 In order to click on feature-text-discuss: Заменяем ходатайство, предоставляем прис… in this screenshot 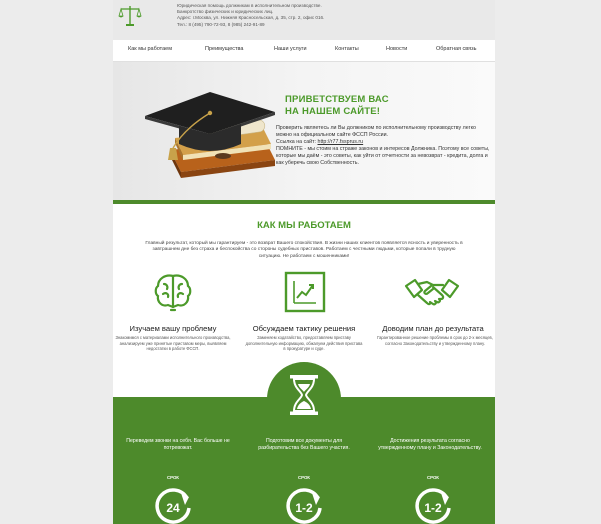, I will do `click(304, 343)`.